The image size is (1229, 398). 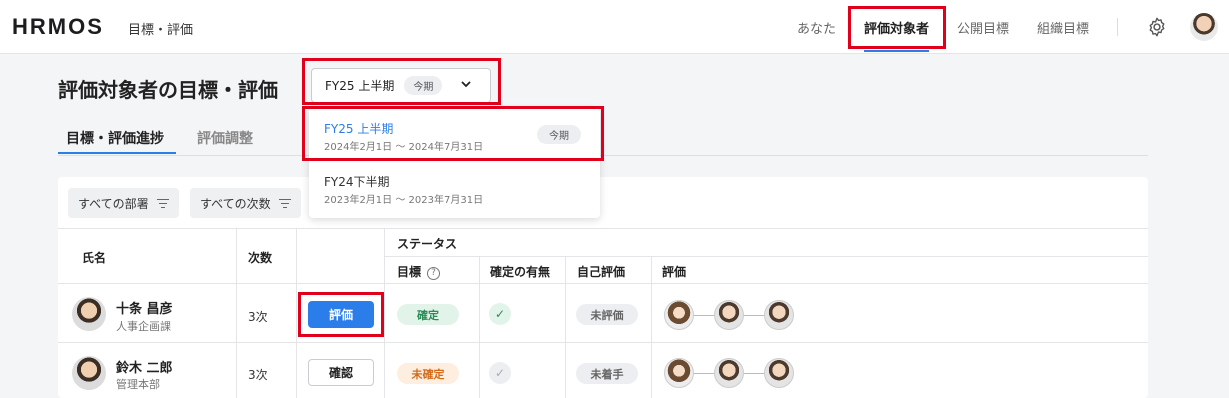 I want to click on user-avatar, so click(x=1204, y=27).